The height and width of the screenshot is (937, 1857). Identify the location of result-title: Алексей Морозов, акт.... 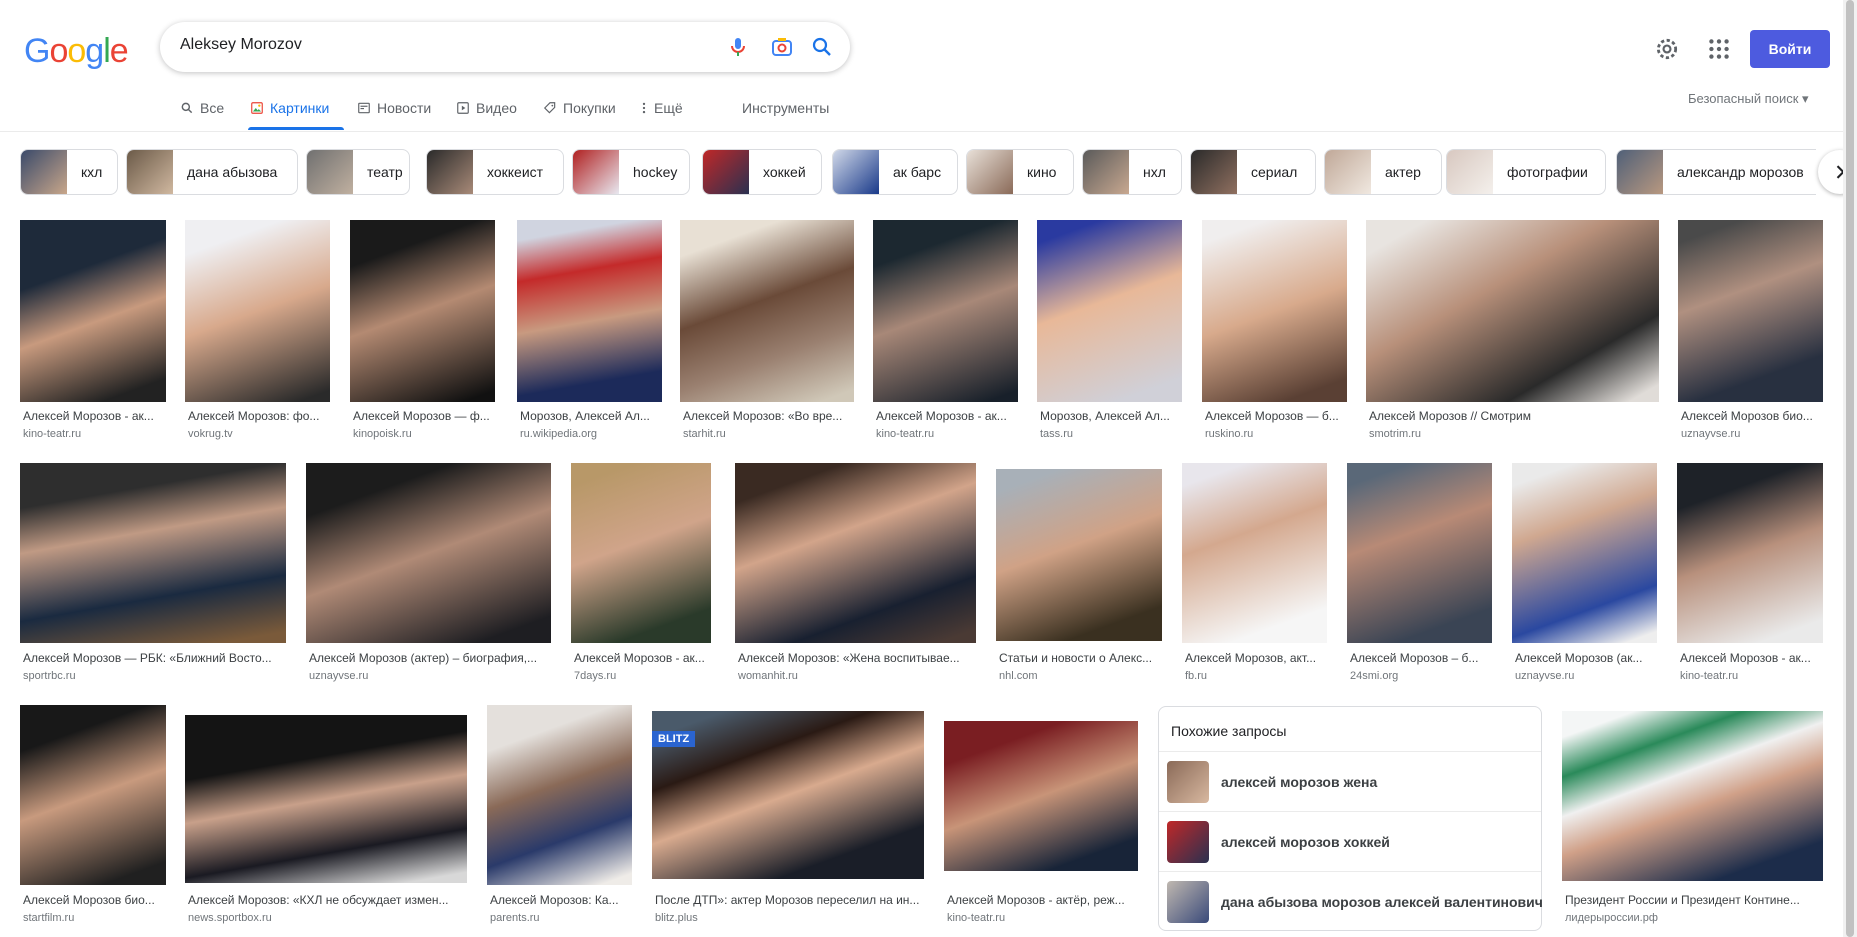
(1255, 658).